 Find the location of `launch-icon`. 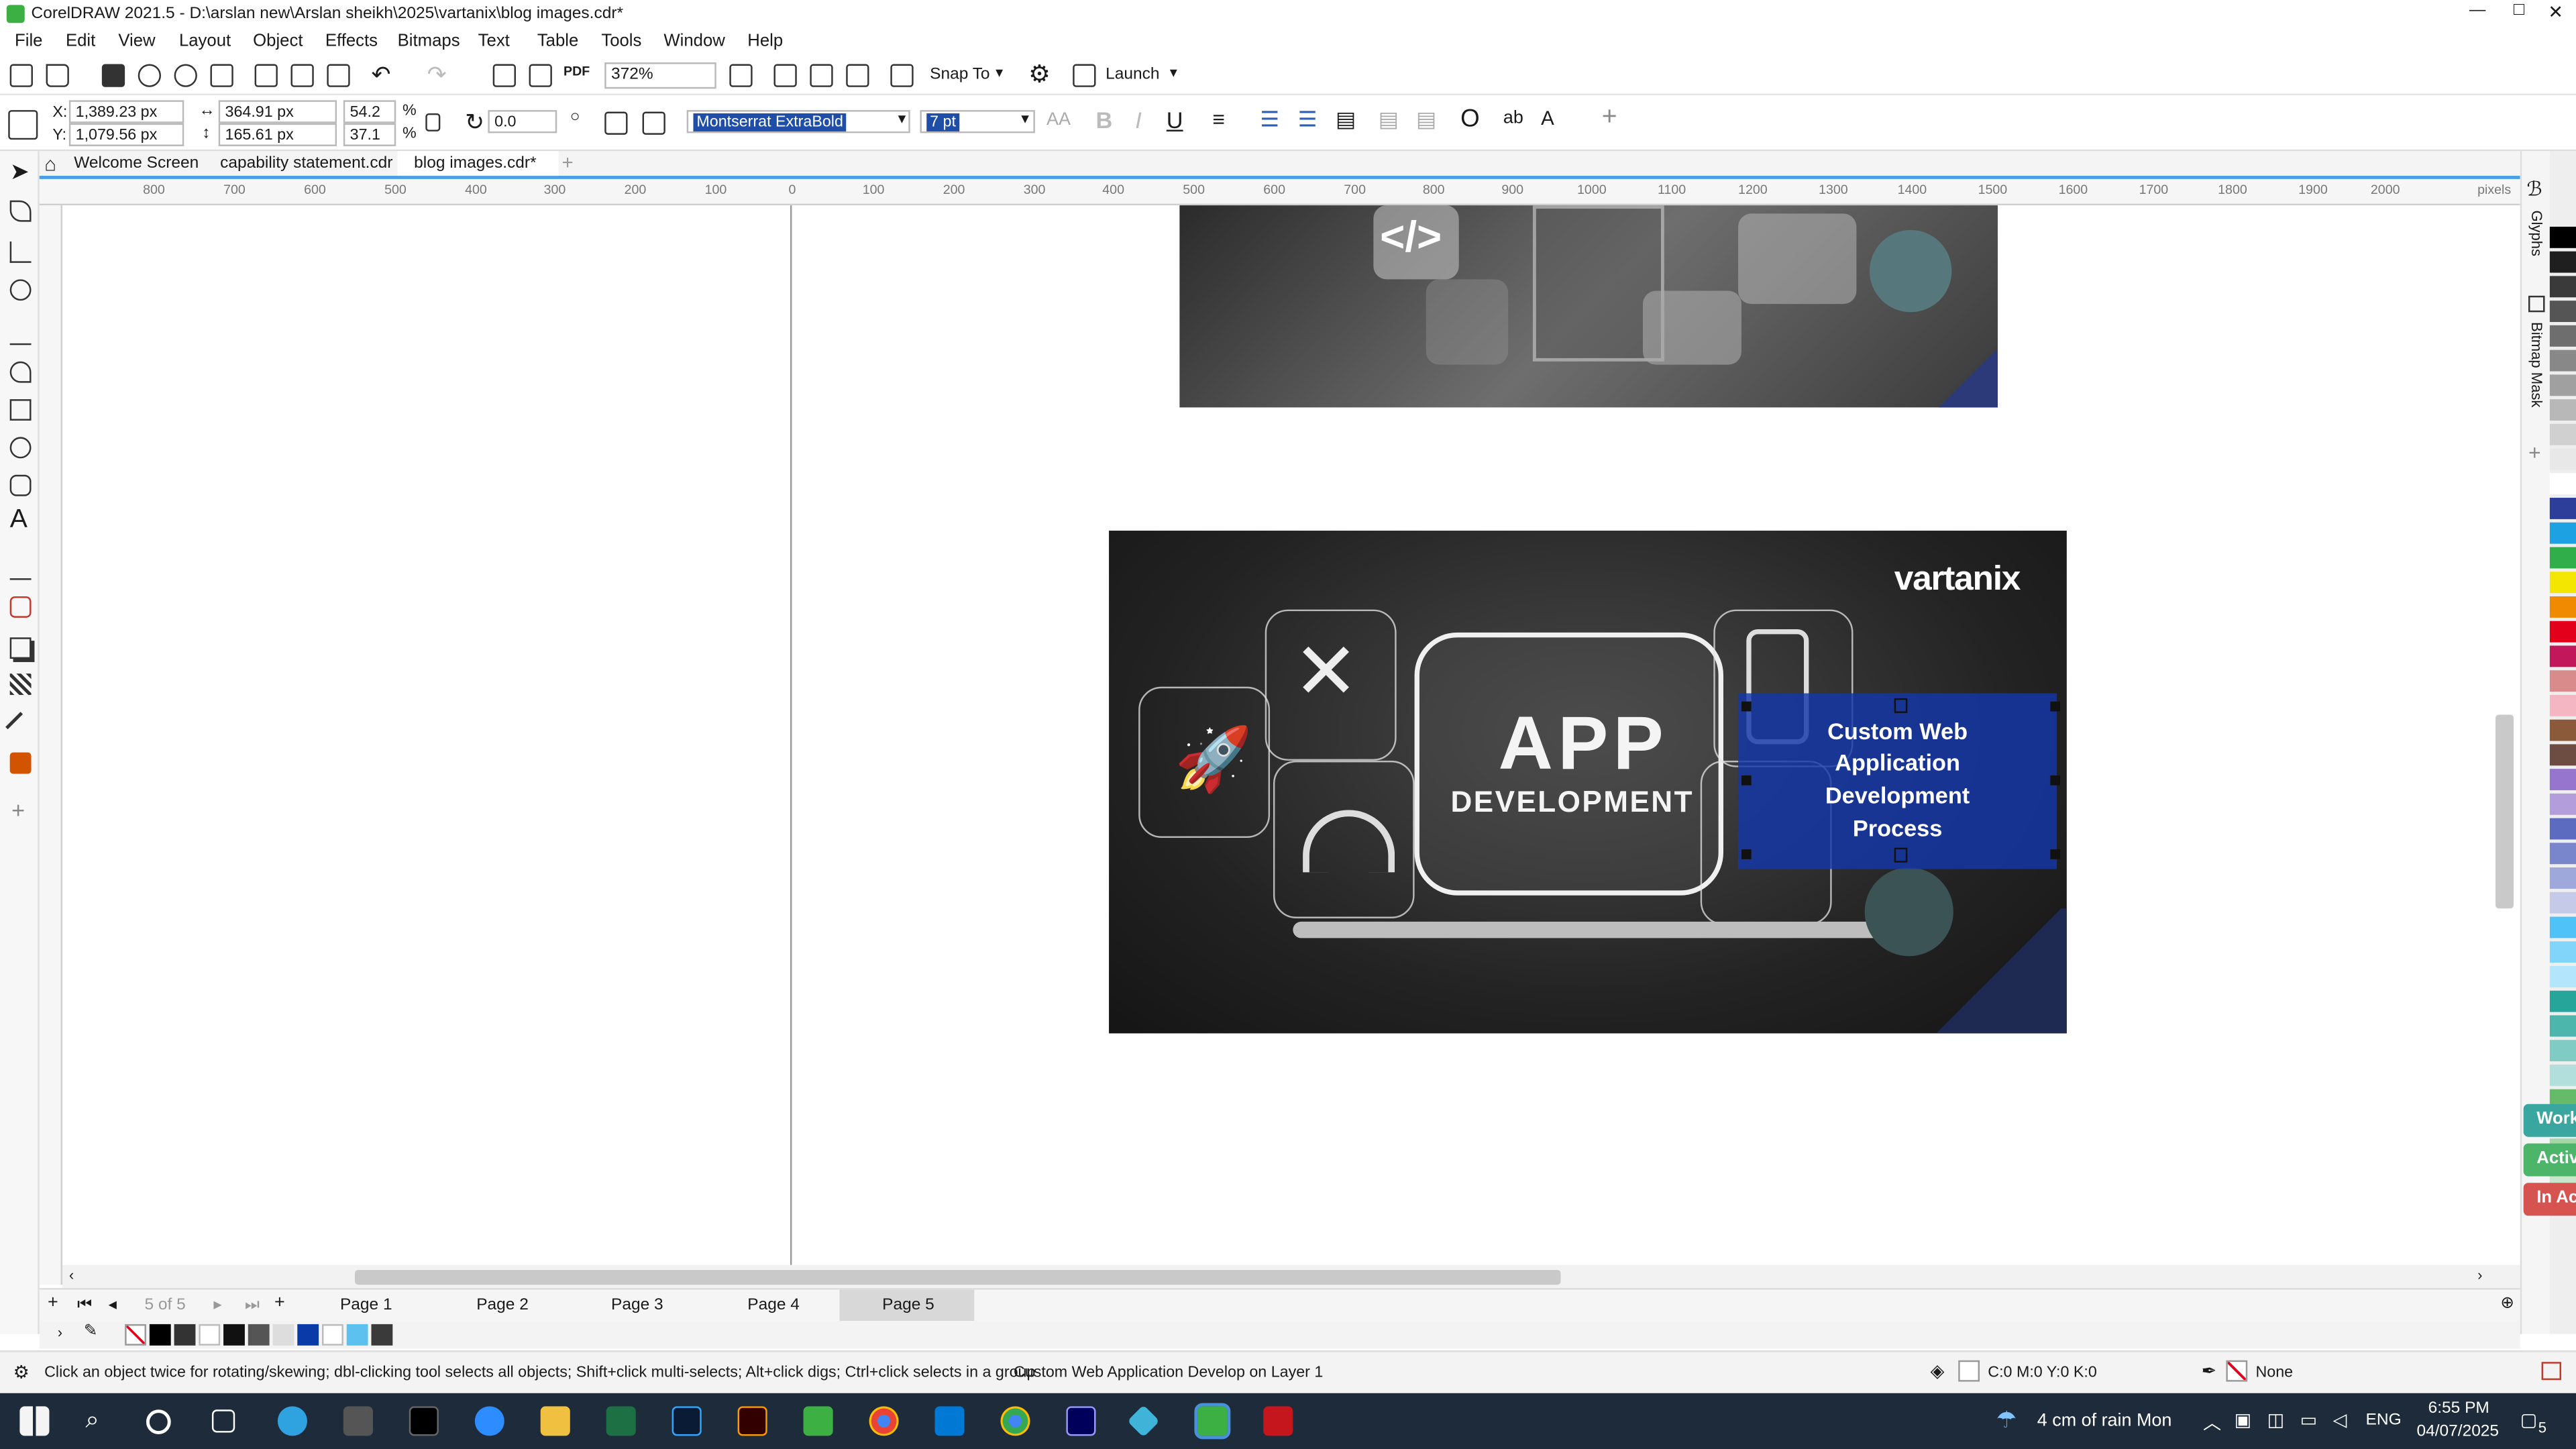

launch-icon is located at coordinates (1084, 75).